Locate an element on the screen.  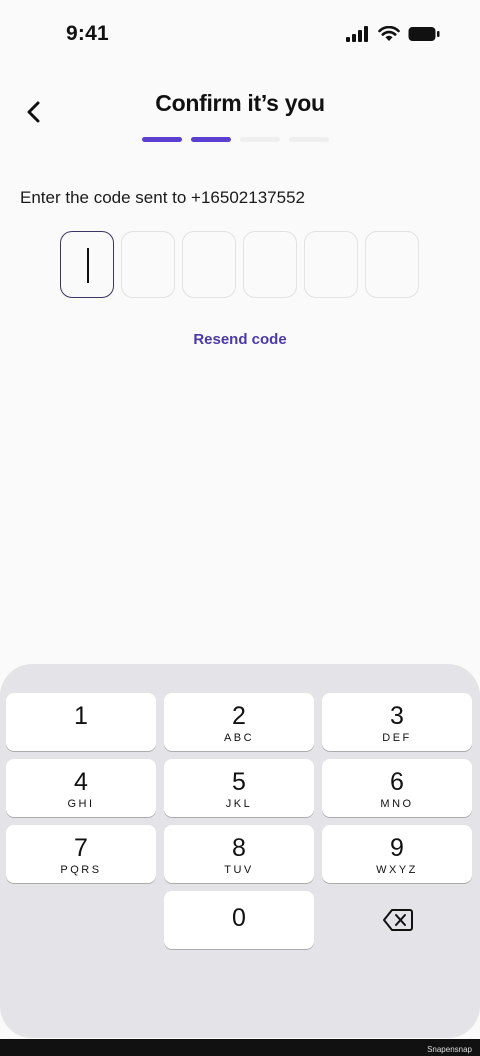
key-letters: WXYZ is located at coordinates (397, 870).